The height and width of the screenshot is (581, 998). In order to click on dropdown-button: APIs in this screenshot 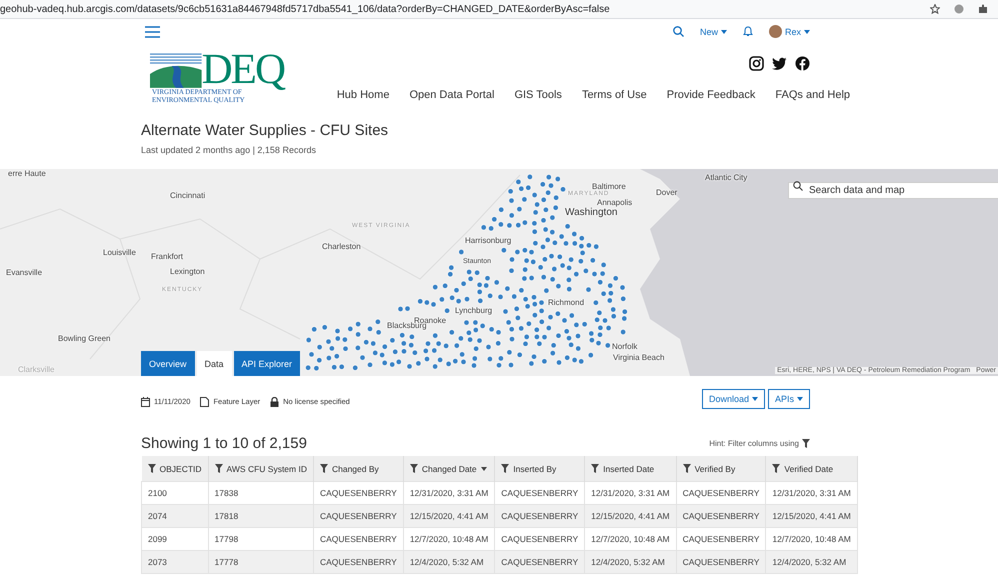, I will do `click(789, 398)`.